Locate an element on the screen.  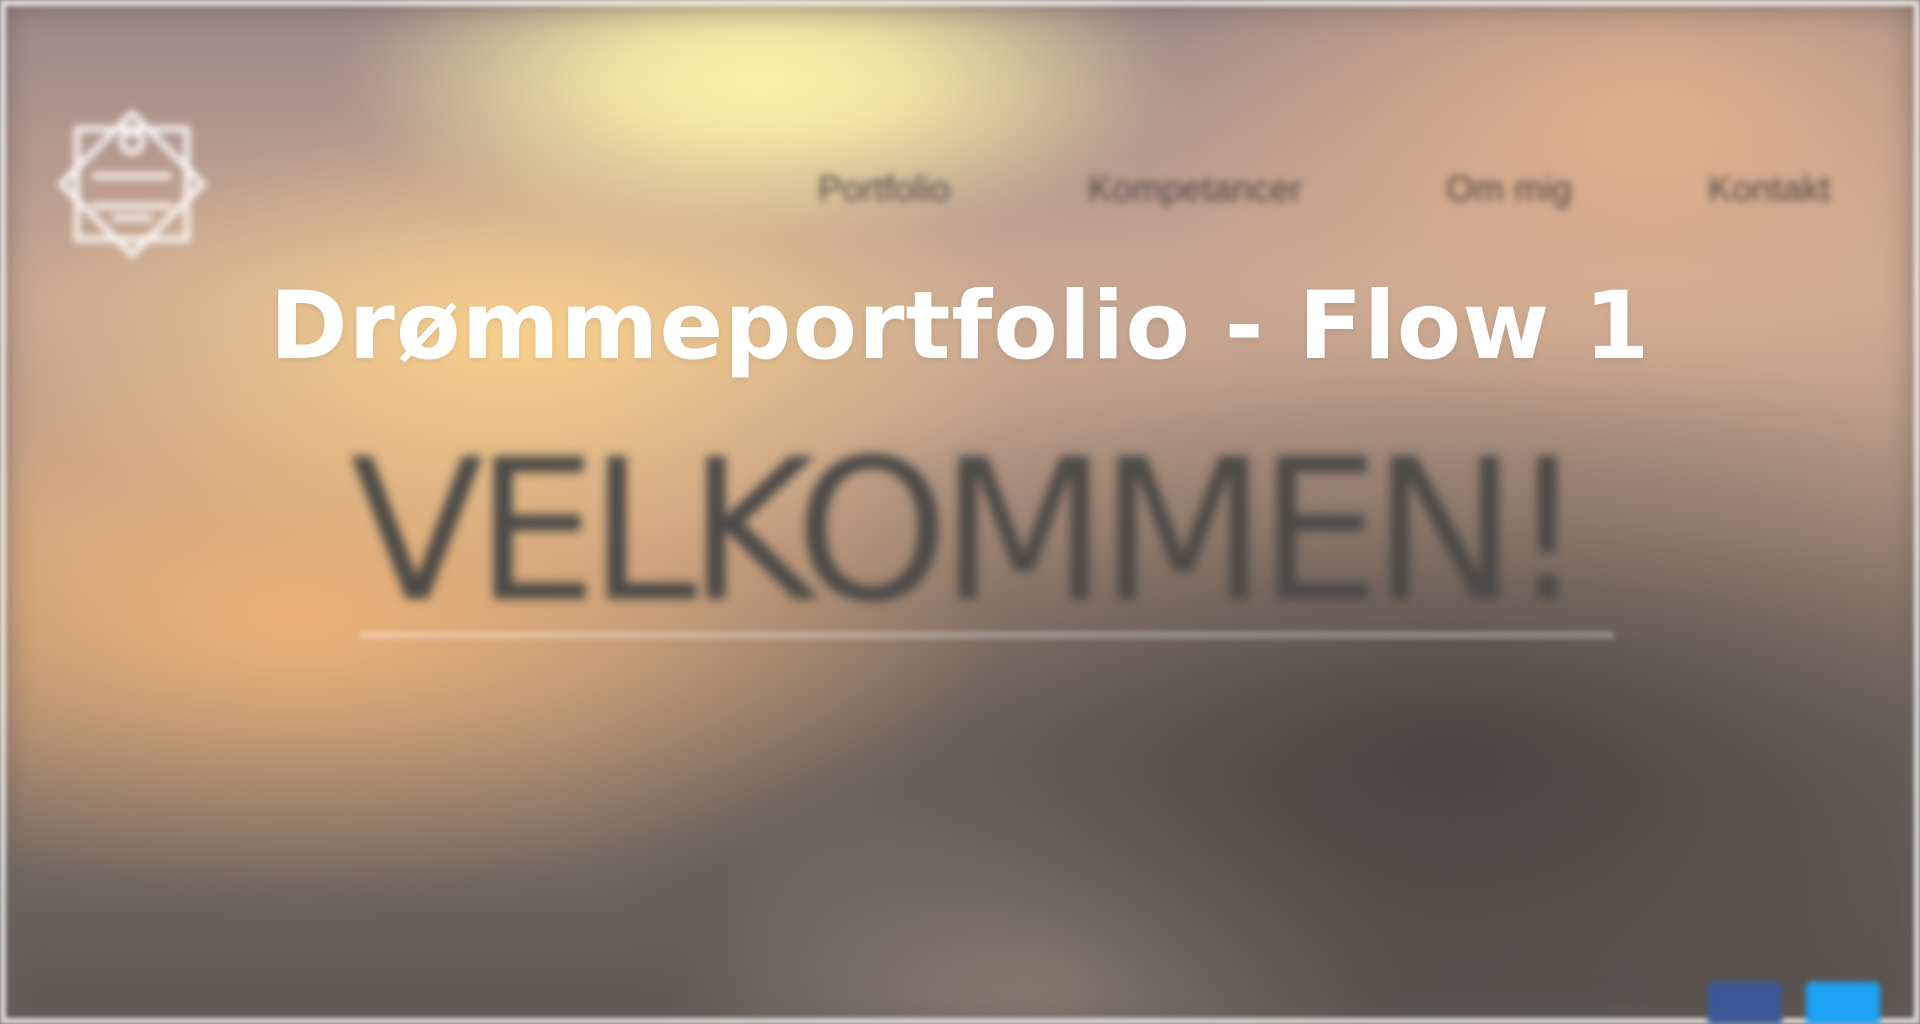
nav-item-kontakt: Kontakt is located at coordinates (1769, 189).